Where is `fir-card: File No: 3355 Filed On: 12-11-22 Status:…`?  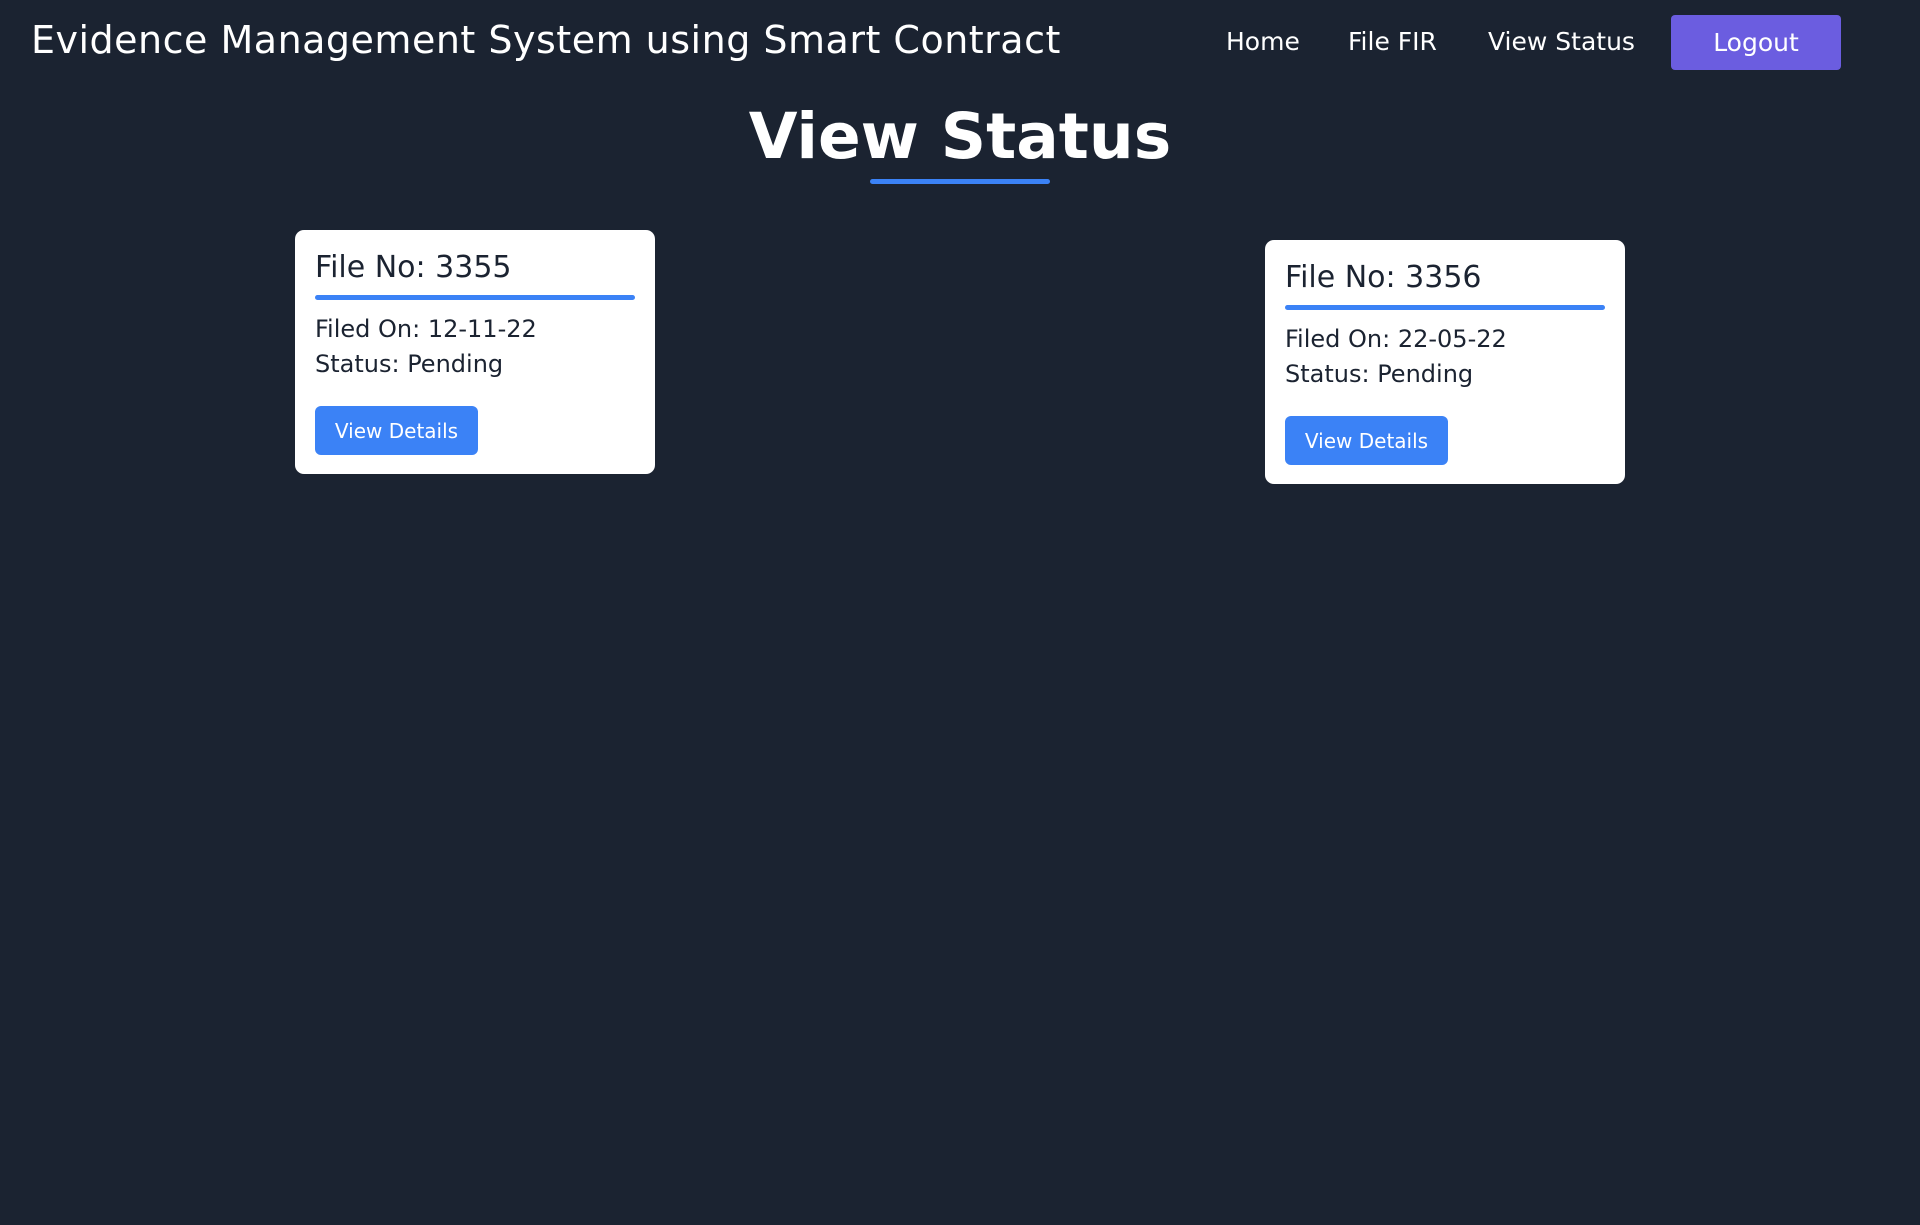
fir-card: File No: 3355 Filed On: 12-11-22 Status:… is located at coordinates (475, 352).